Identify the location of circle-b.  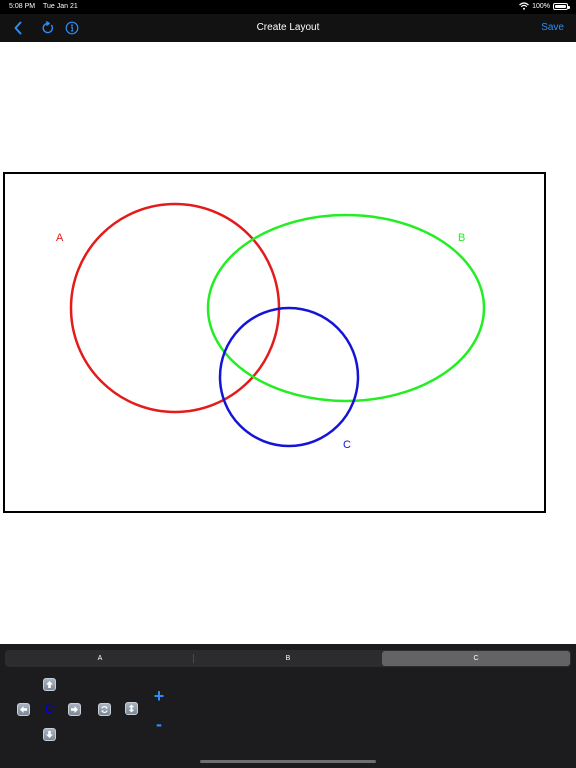
(346, 308).